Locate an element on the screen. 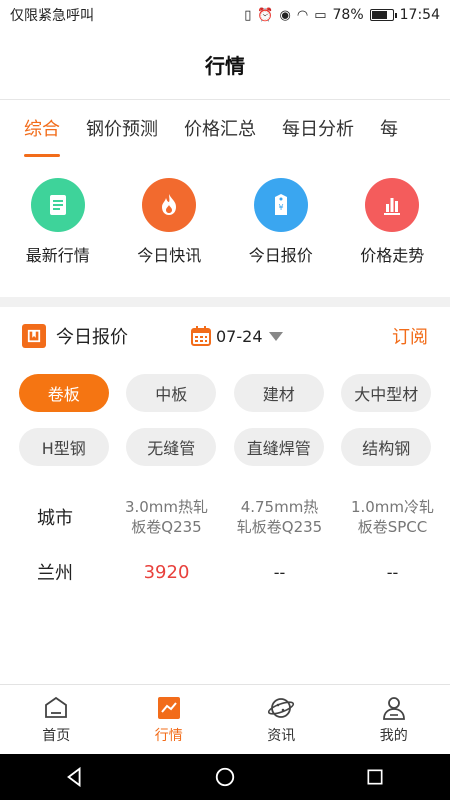  section-title: 今日报价 is located at coordinates (92, 337).